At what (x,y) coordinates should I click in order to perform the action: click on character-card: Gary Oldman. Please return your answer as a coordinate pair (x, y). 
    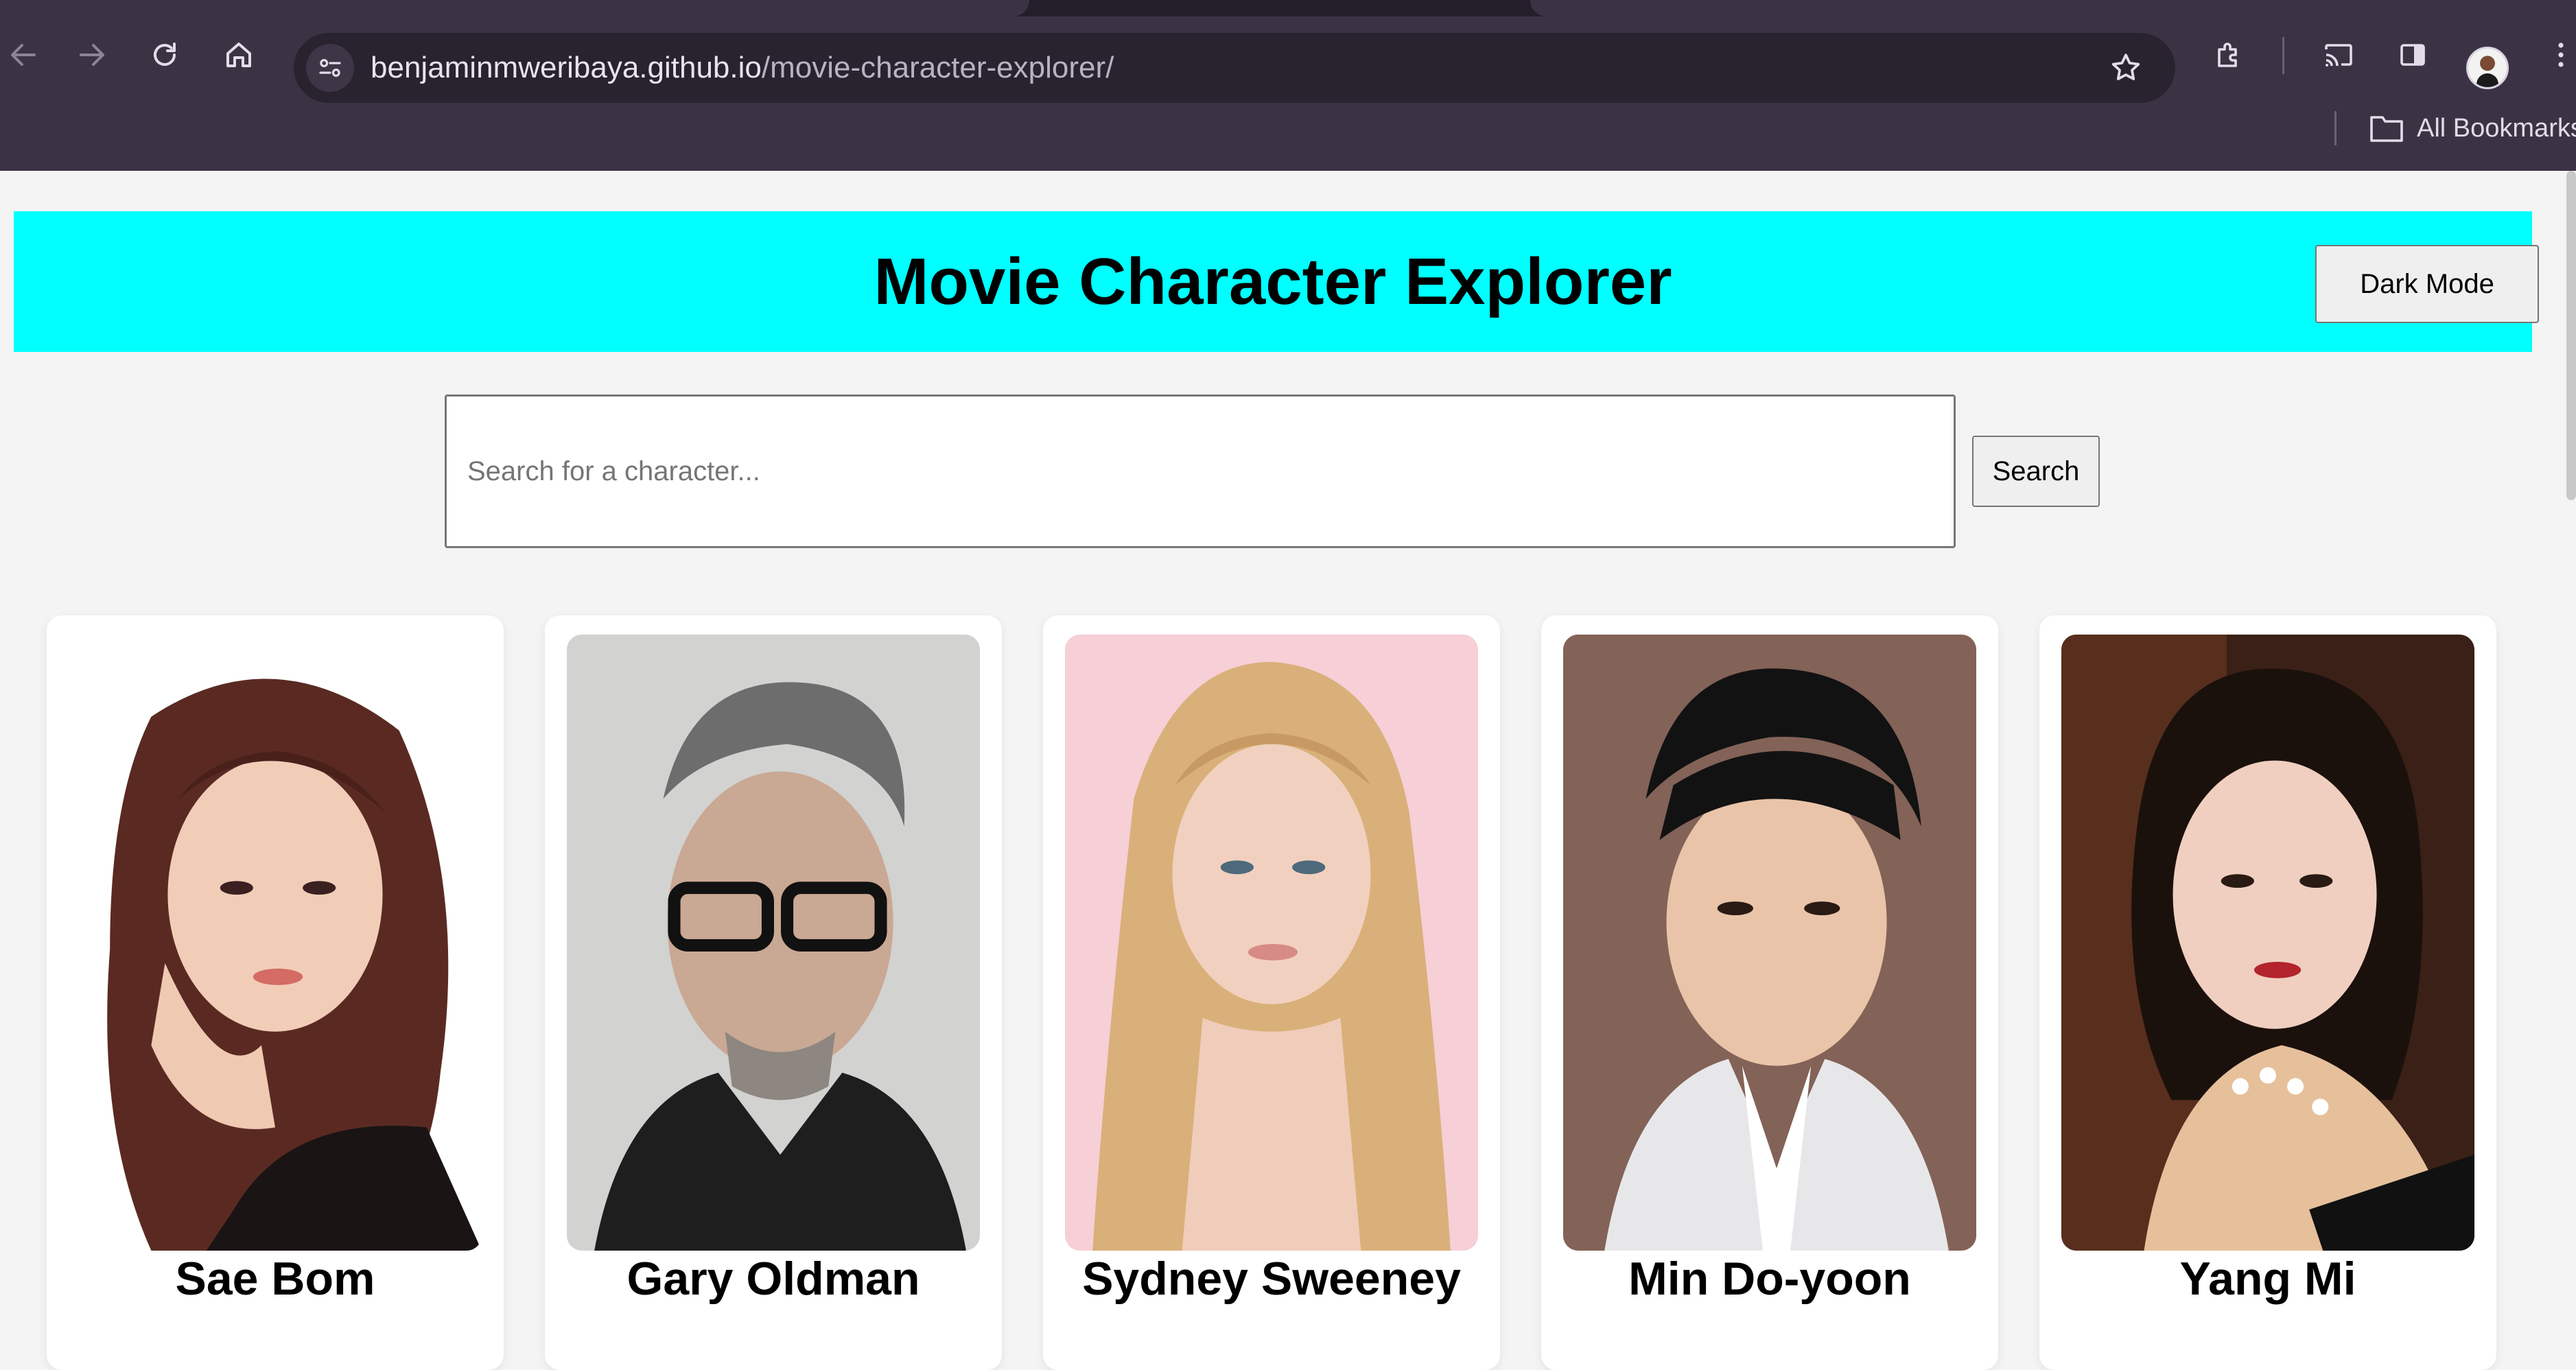
    Looking at the image, I should click on (773, 992).